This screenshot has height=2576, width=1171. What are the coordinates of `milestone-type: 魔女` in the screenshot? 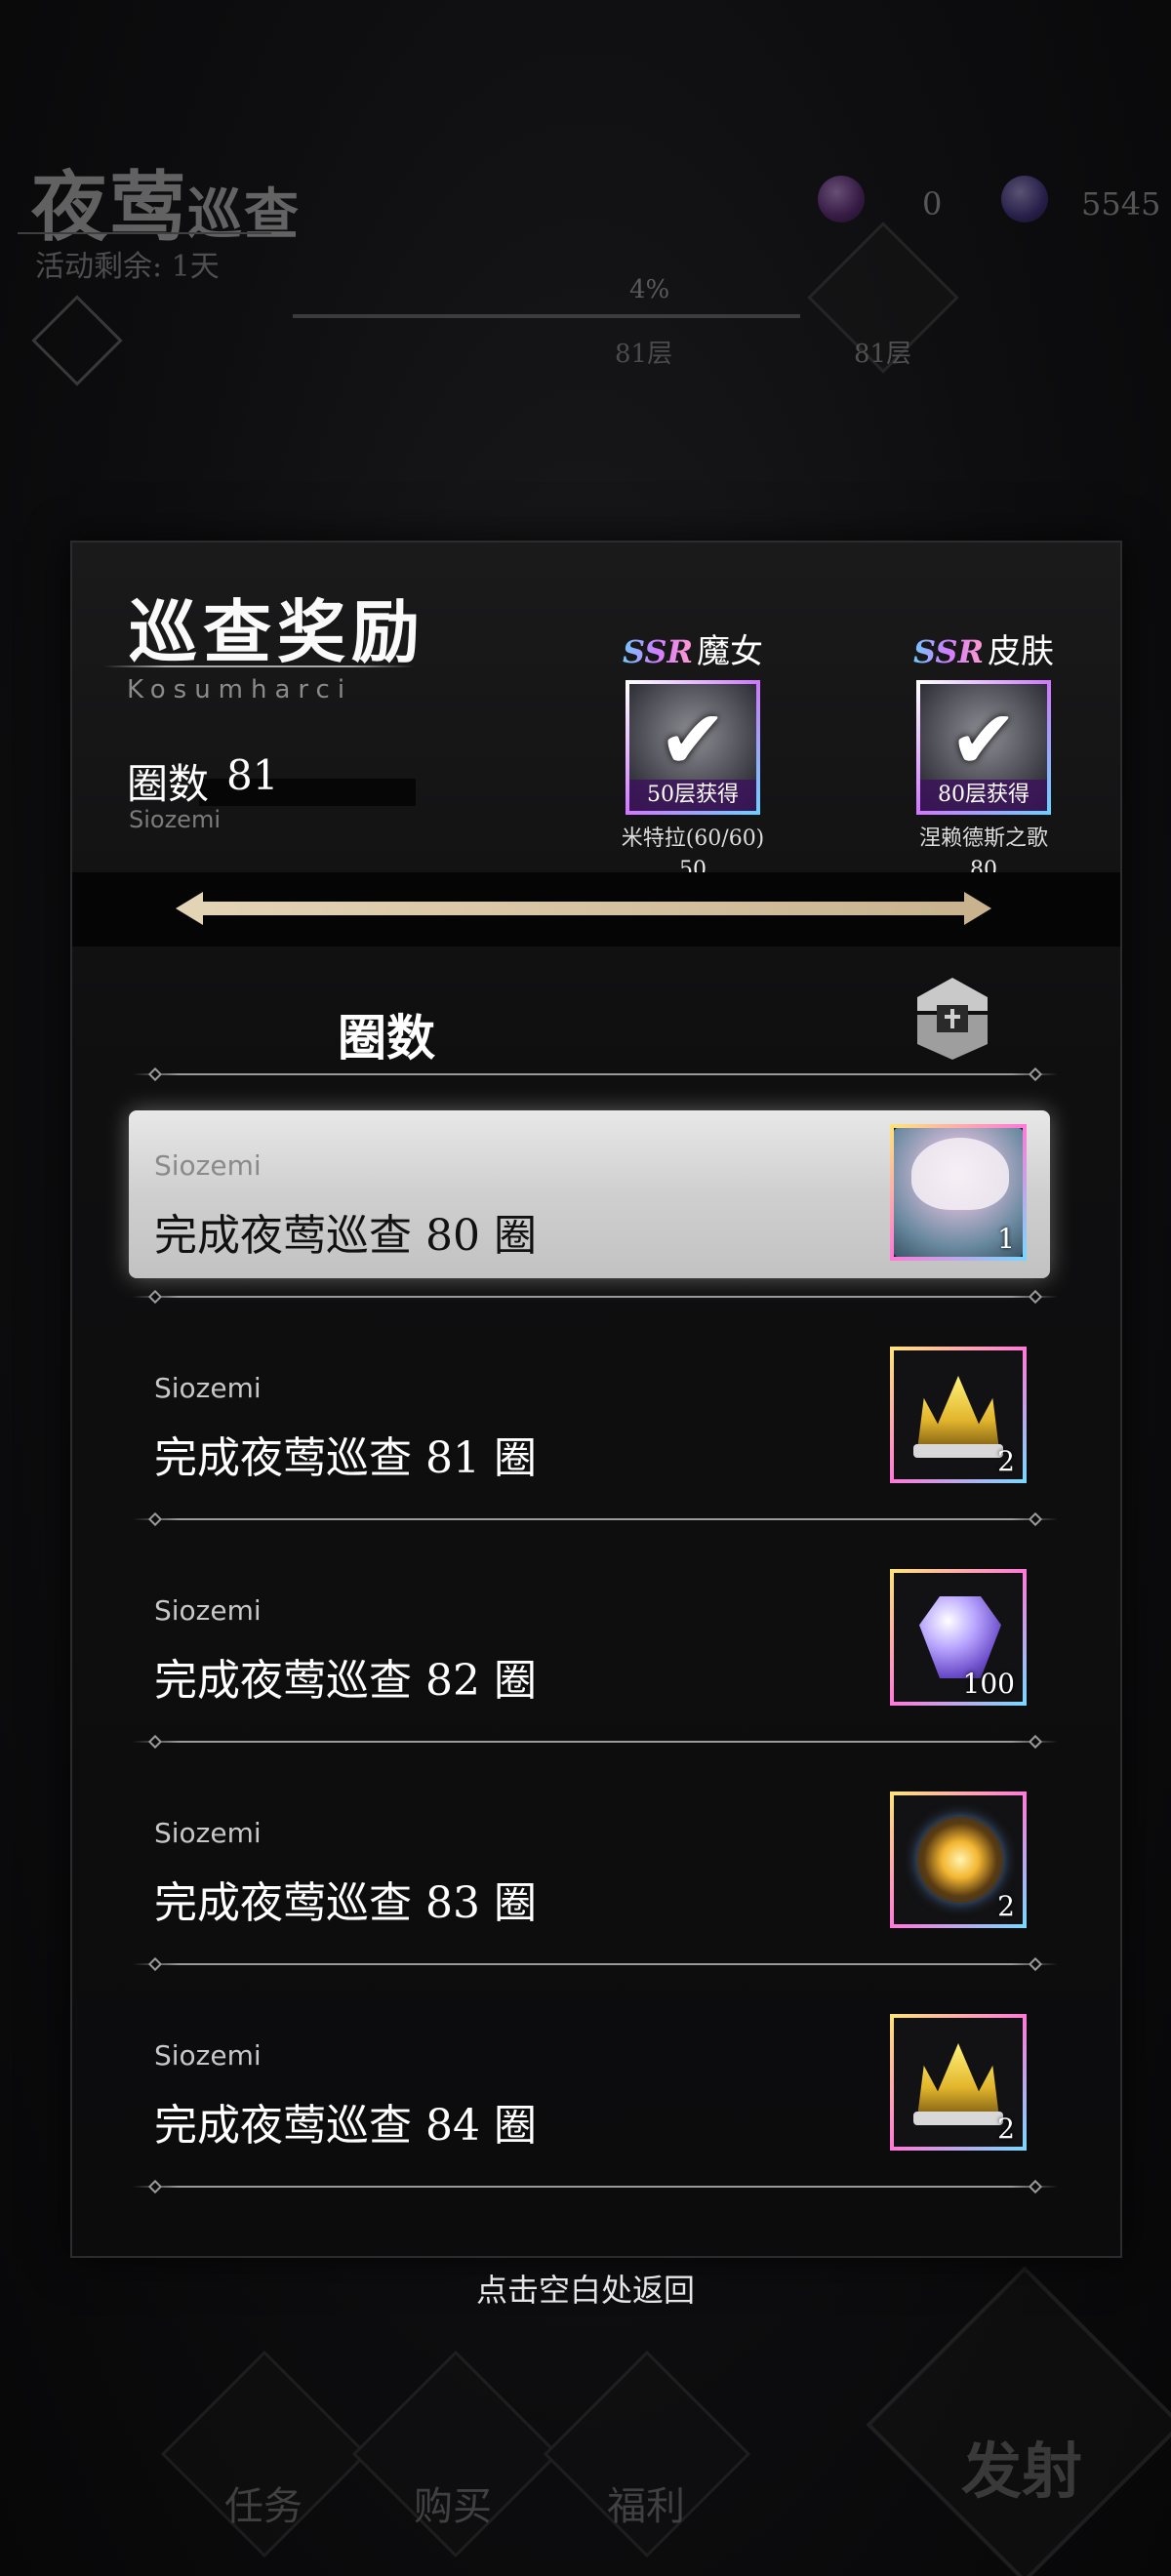 It's located at (730, 651).